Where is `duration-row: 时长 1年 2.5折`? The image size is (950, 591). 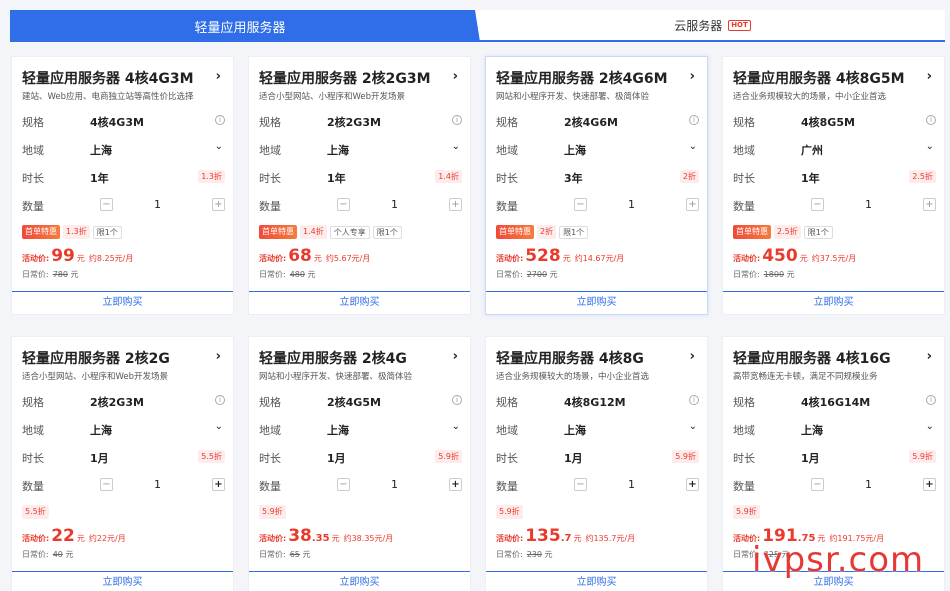 duration-row: 时长 1年 2.5折 is located at coordinates (834, 177).